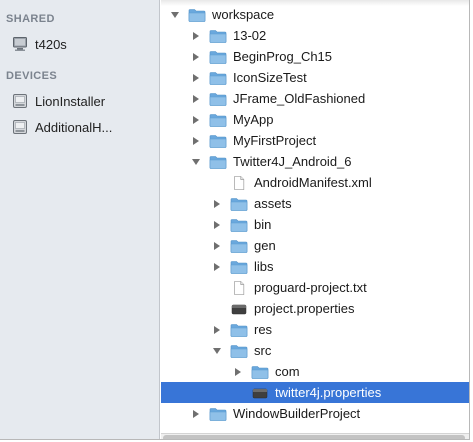 This screenshot has width=473, height=442. What do you see at coordinates (263, 224) in the screenshot?
I see `item-label: bin` at bounding box center [263, 224].